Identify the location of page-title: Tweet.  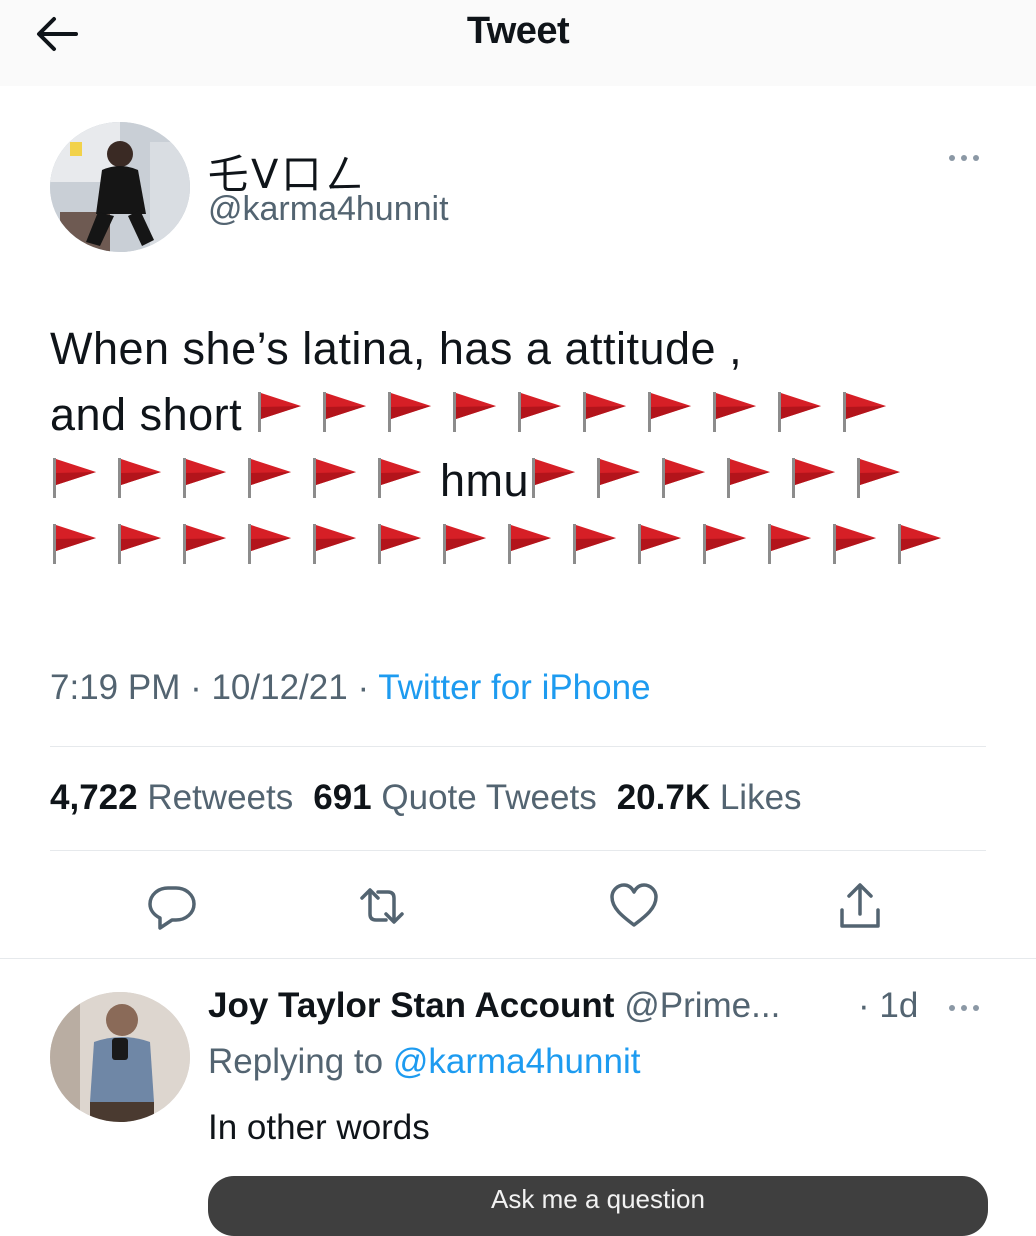
(518, 31).